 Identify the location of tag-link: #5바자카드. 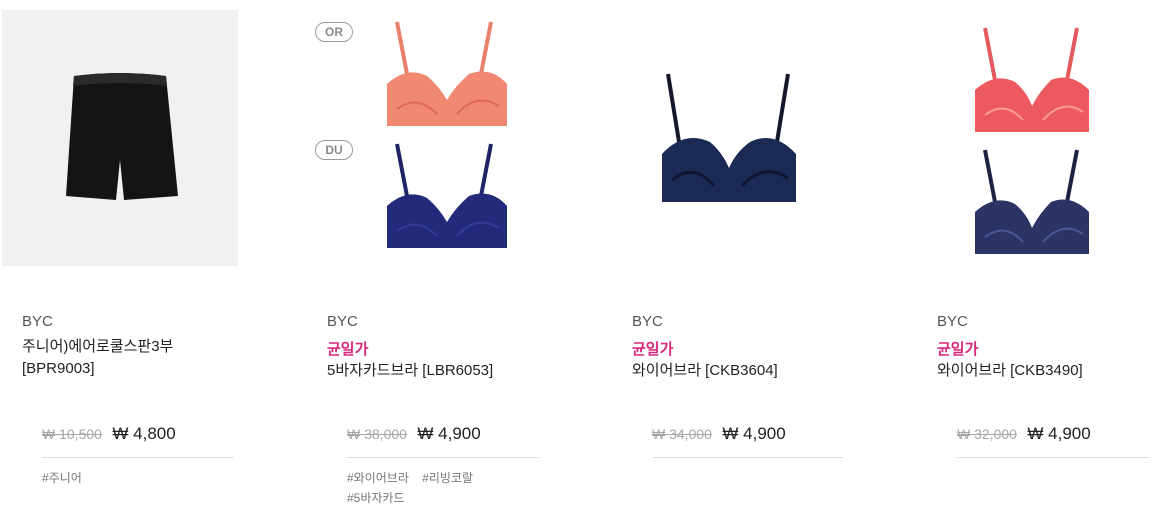
(376, 498).